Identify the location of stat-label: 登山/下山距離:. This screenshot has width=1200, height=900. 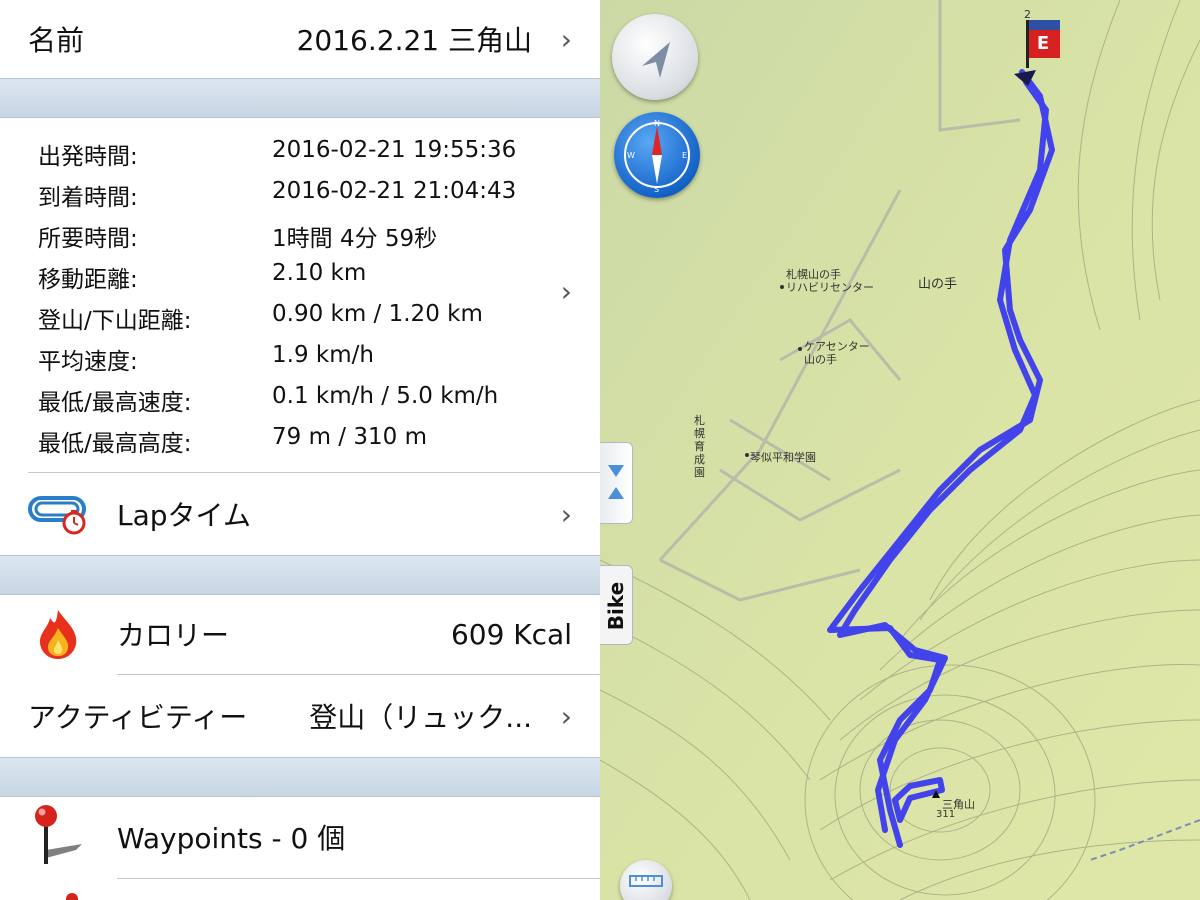
(115, 321).